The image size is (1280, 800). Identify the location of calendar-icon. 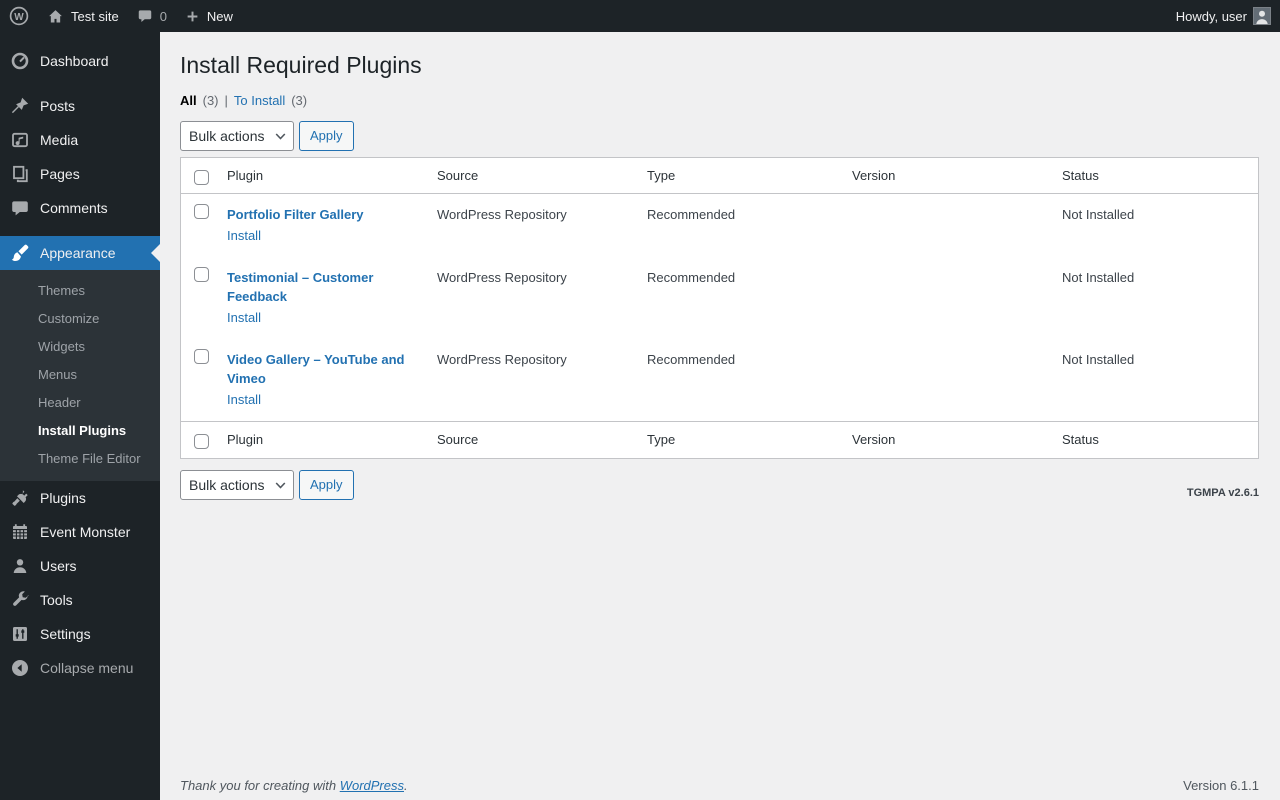
(20, 532).